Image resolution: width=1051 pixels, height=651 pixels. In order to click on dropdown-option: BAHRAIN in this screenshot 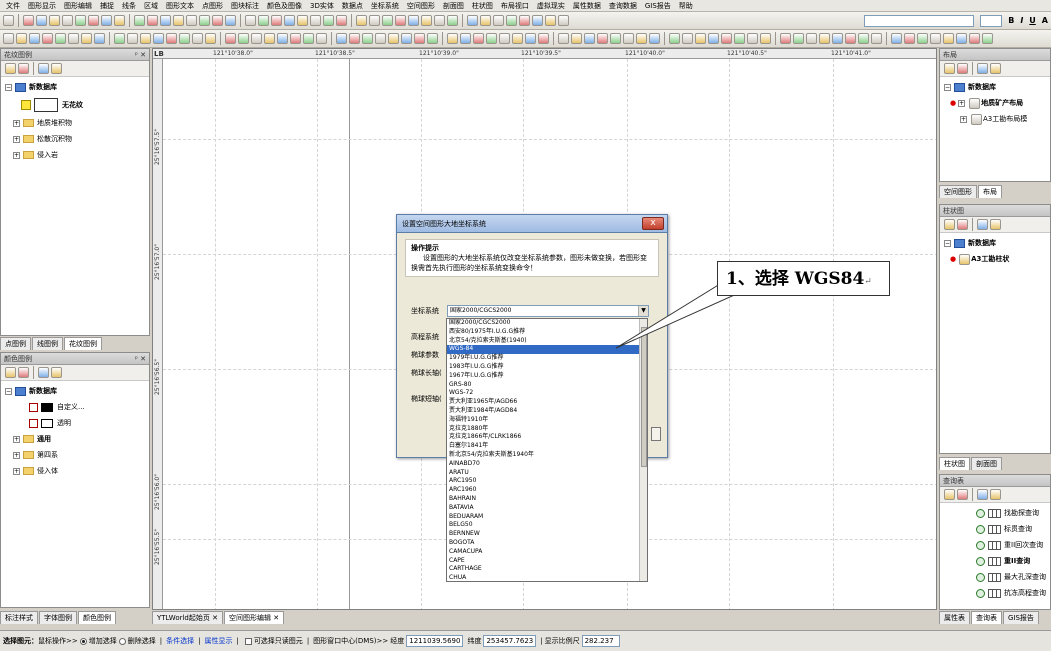, I will do `click(547, 499)`.